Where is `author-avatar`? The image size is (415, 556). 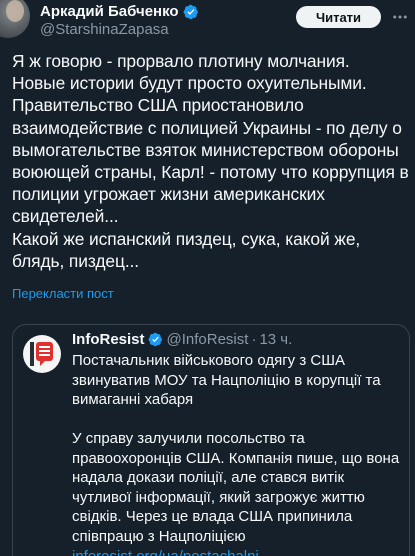
author-avatar is located at coordinates (15, 19).